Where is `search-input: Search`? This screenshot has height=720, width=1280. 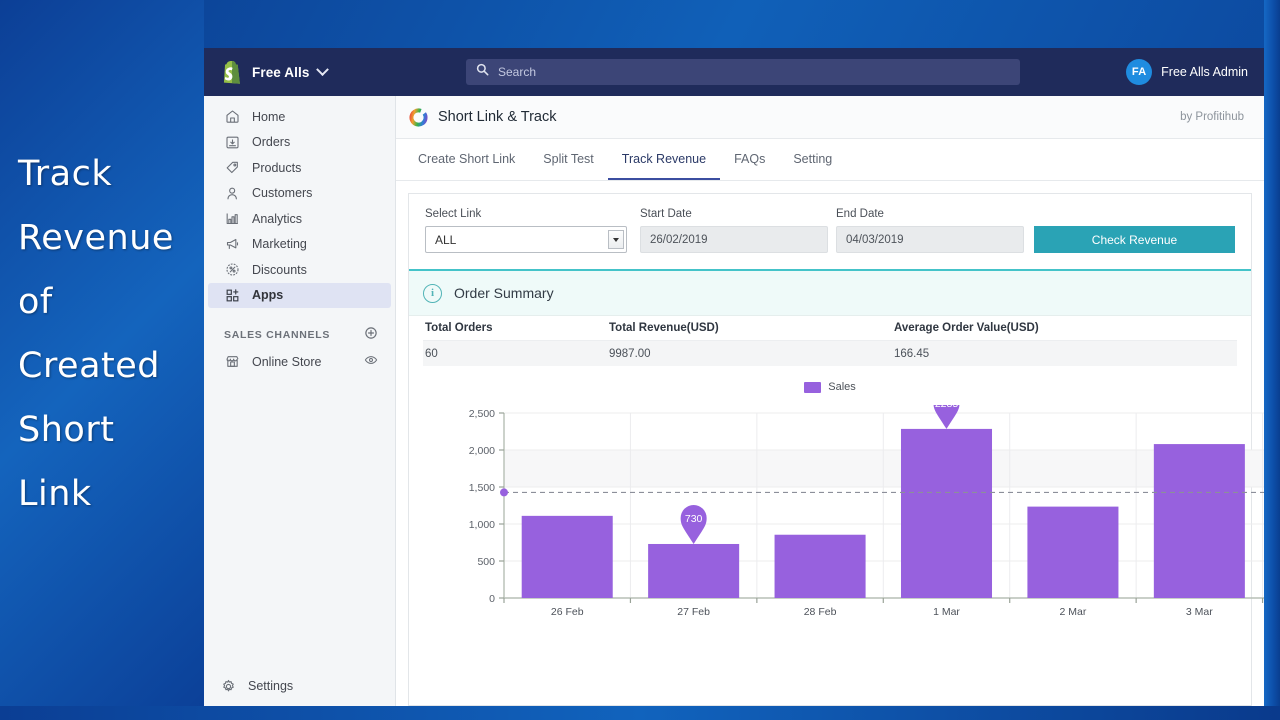
search-input: Search is located at coordinates (743, 72).